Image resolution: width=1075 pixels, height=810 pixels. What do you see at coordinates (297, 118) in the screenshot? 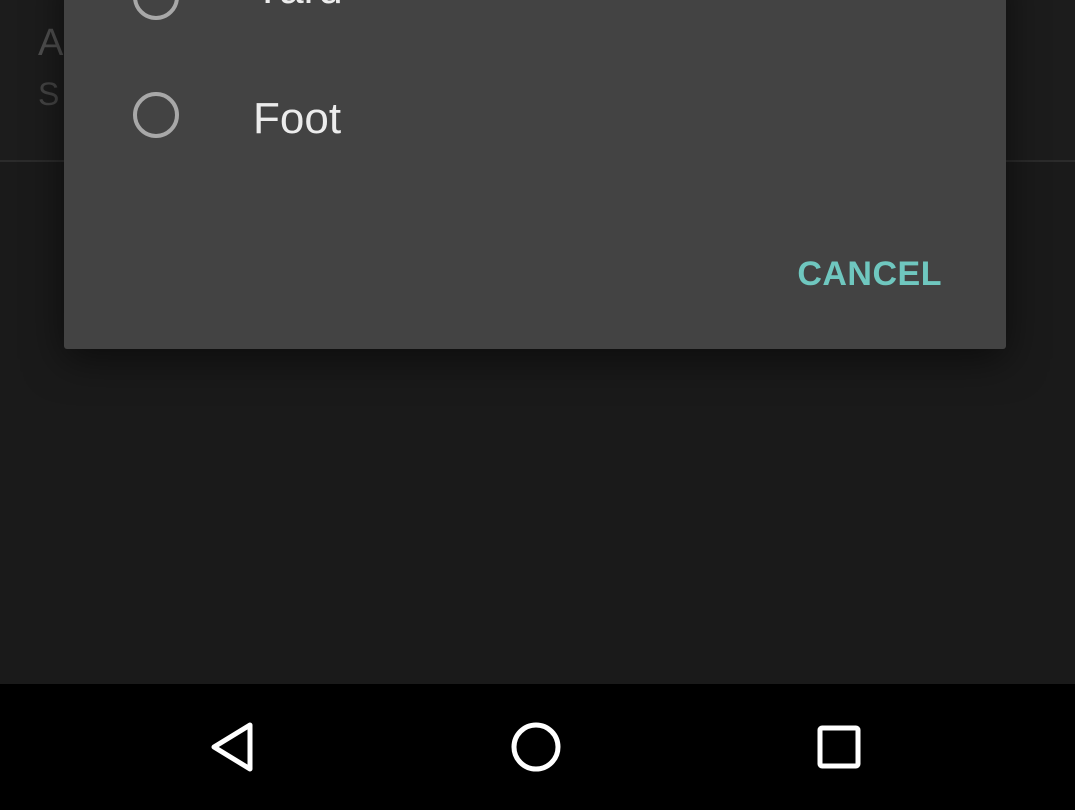
I see `option-label: Foot` at bounding box center [297, 118].